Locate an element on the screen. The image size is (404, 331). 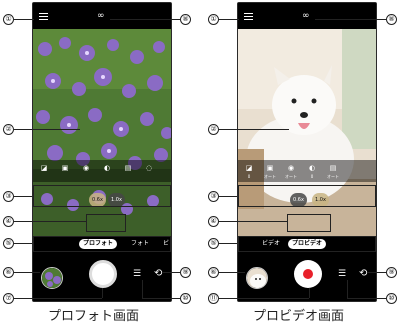
white-balance-value: オート is located at coordinates (333, 176).